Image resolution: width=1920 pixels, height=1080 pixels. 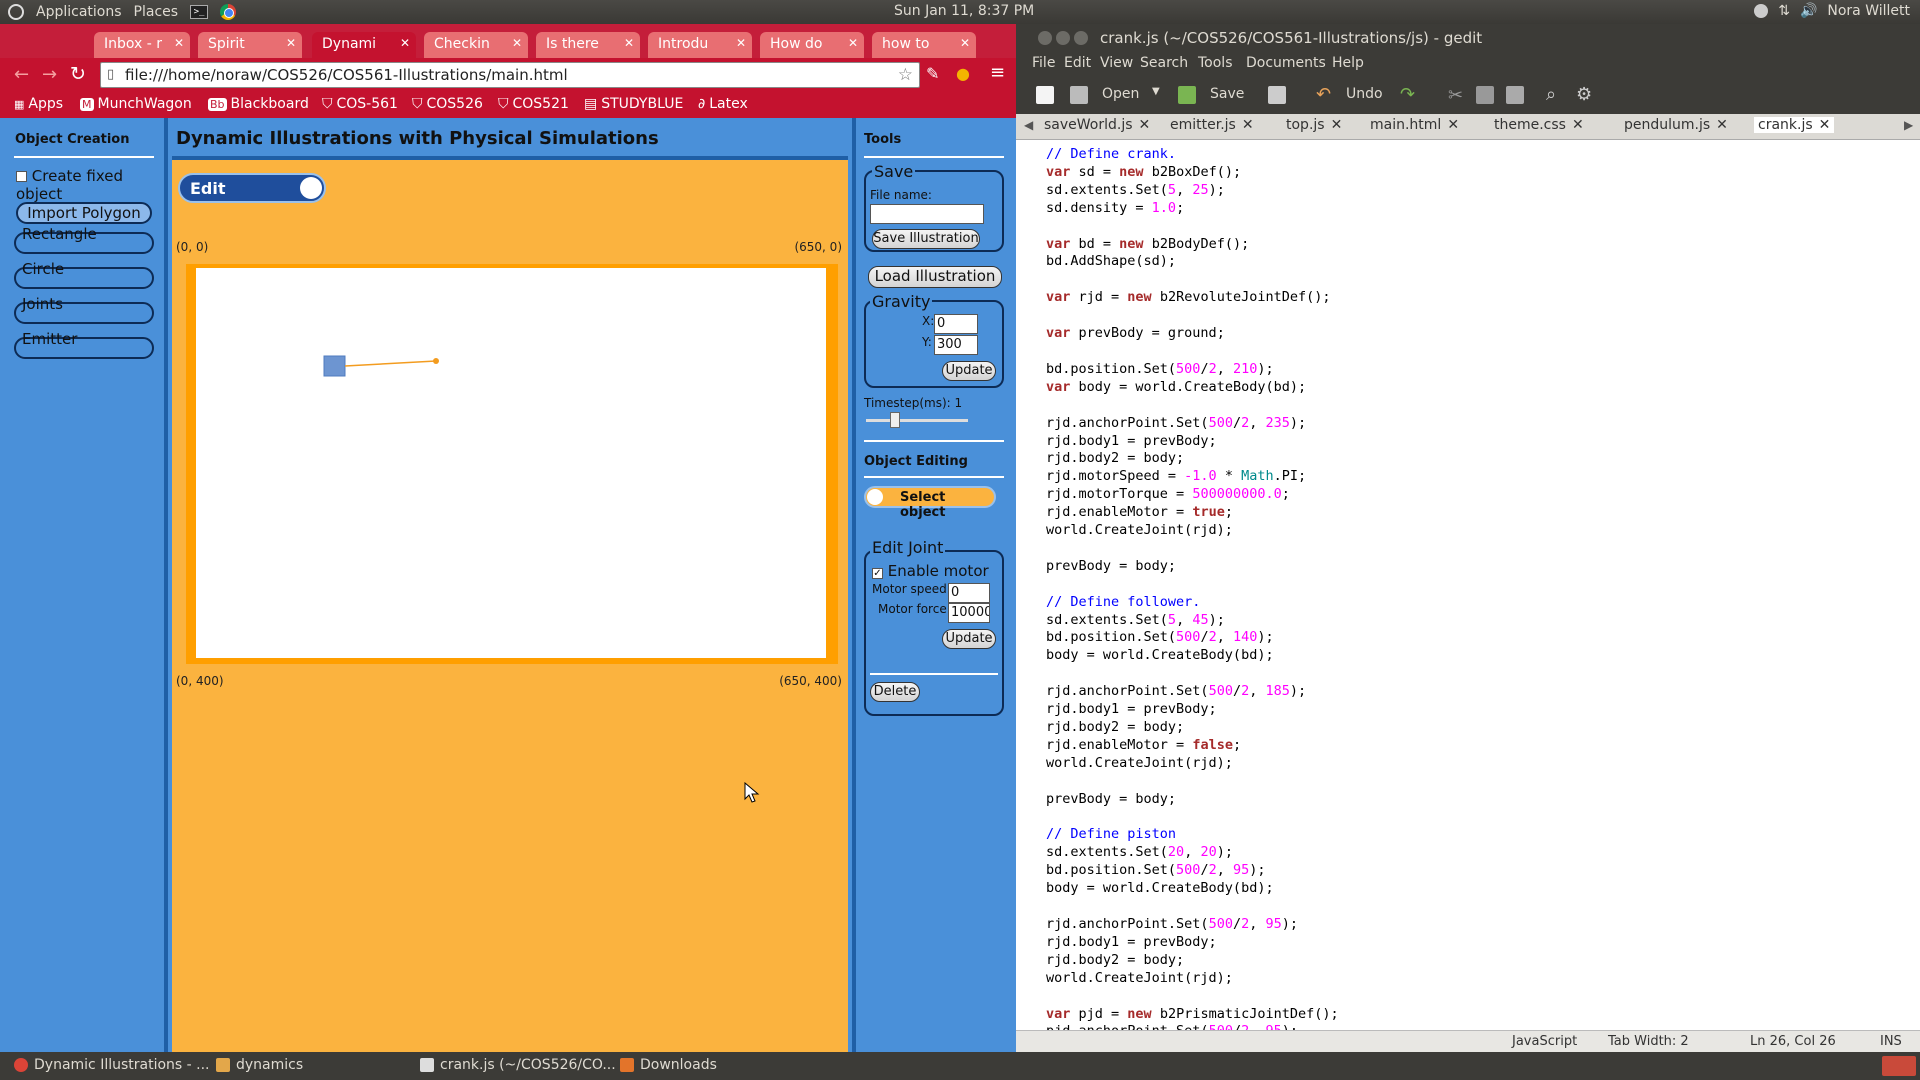 I want to click on chrome-launcher-icon, so click(x=228, y=12).